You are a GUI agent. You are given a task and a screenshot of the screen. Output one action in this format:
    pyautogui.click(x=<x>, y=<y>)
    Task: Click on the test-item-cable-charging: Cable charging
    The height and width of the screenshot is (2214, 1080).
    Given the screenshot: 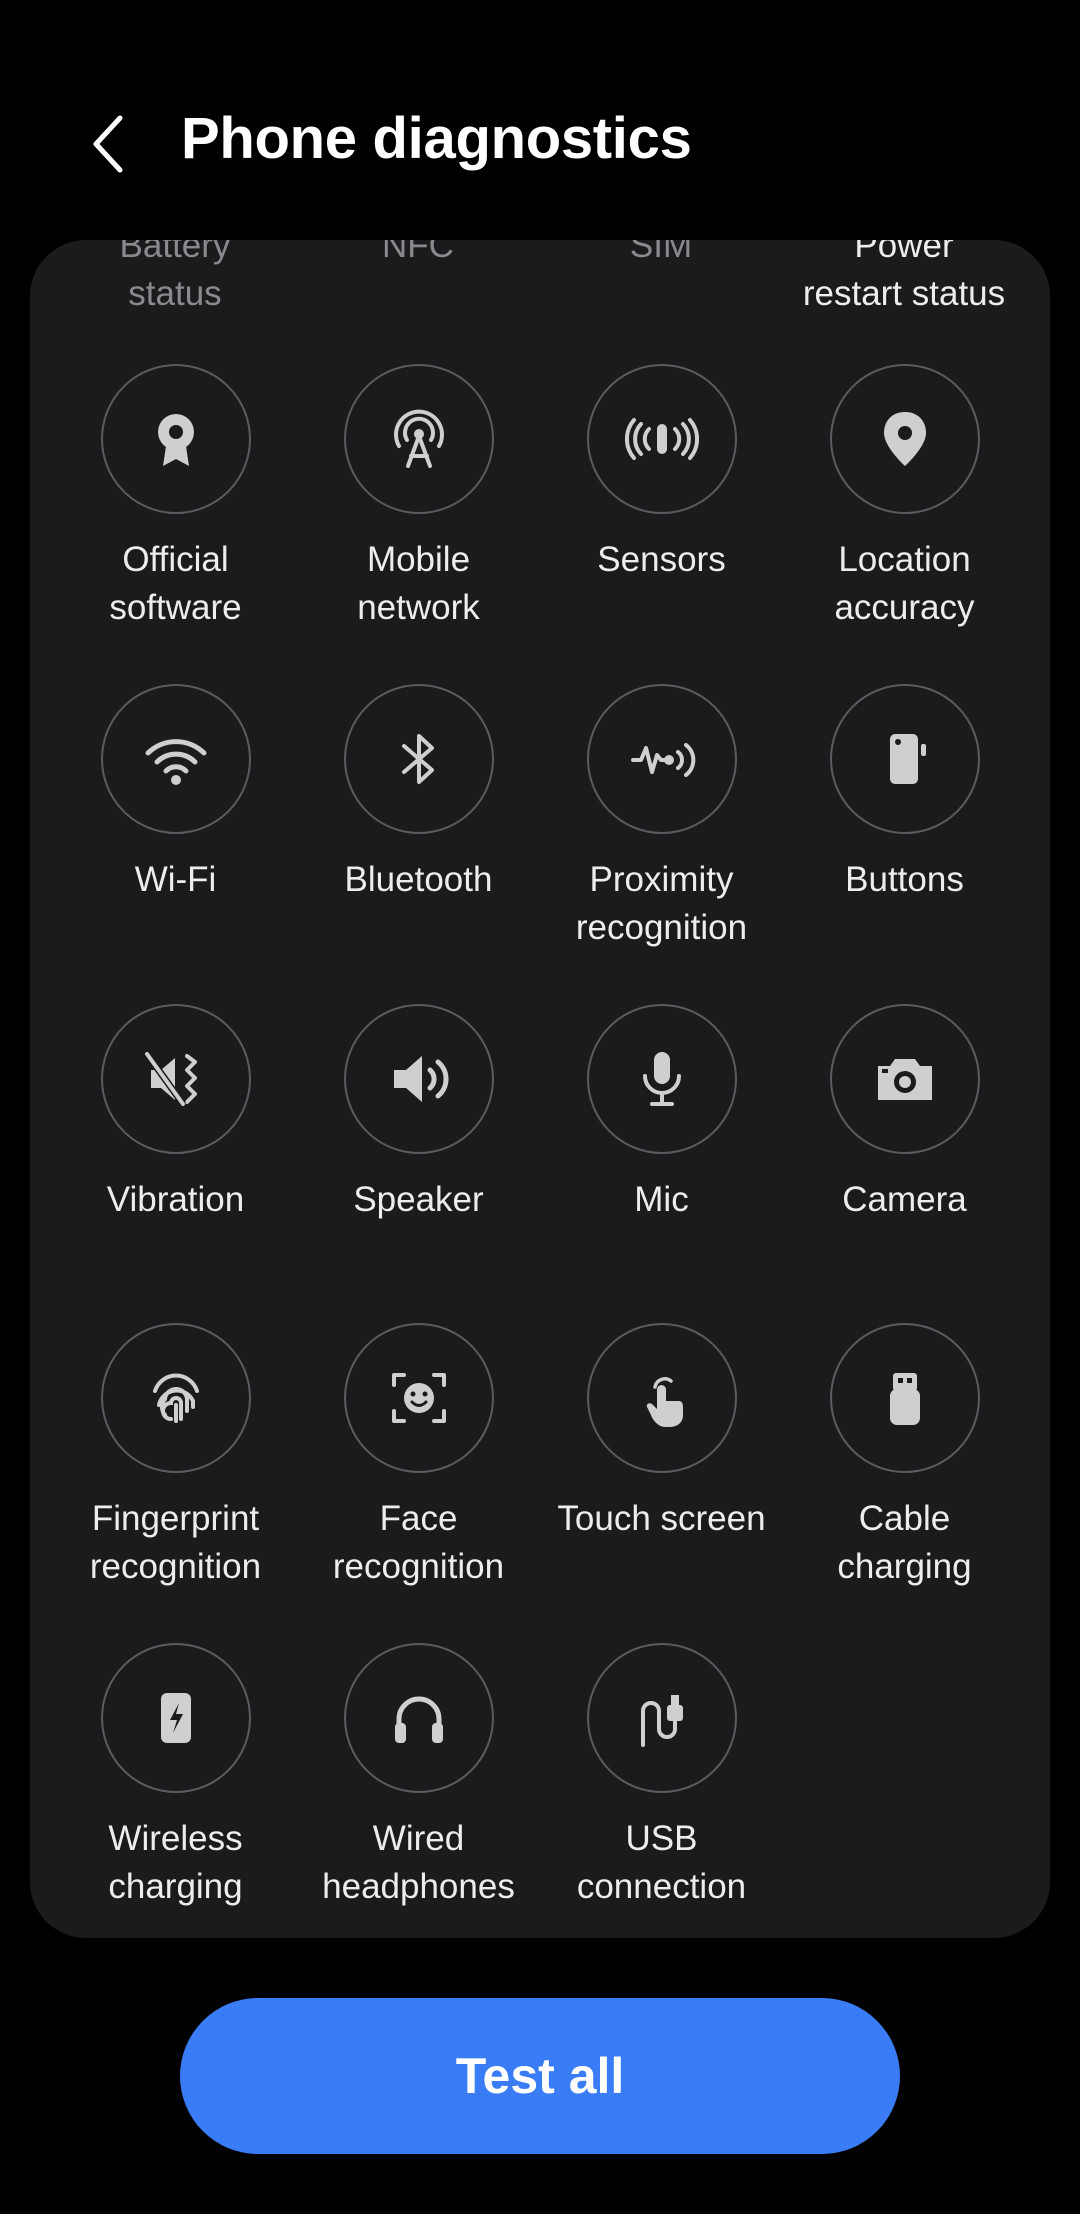 What is the action you would take?
    pyautogui.click(x=904, y=1473)
    